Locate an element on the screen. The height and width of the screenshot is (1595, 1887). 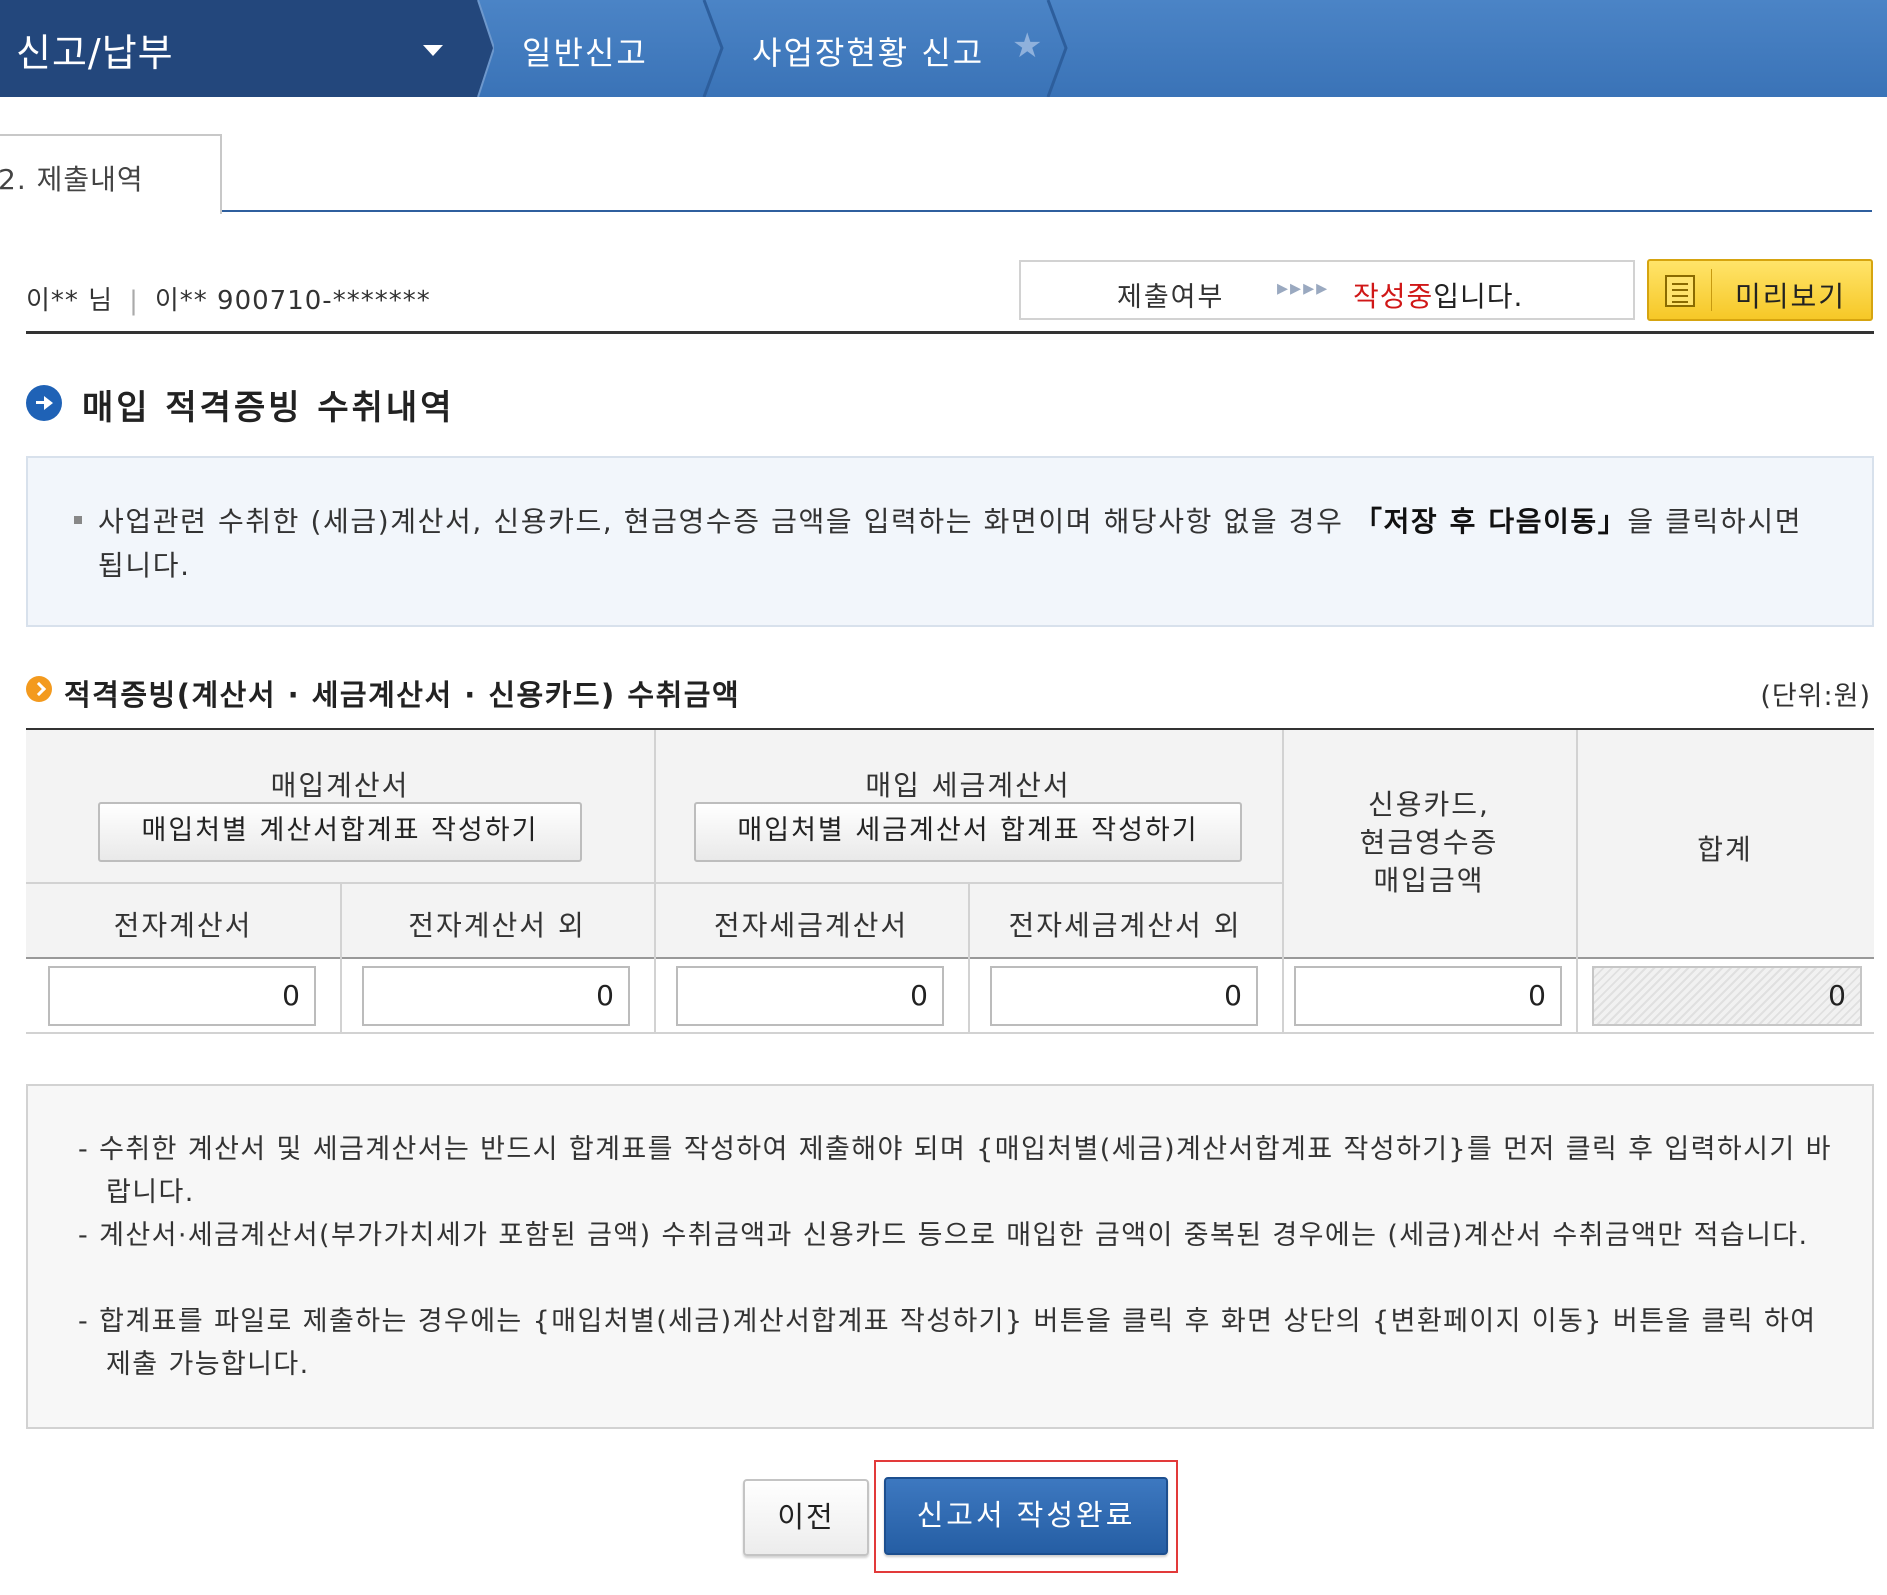
tab-underline is located at coordinates (1047, 211).